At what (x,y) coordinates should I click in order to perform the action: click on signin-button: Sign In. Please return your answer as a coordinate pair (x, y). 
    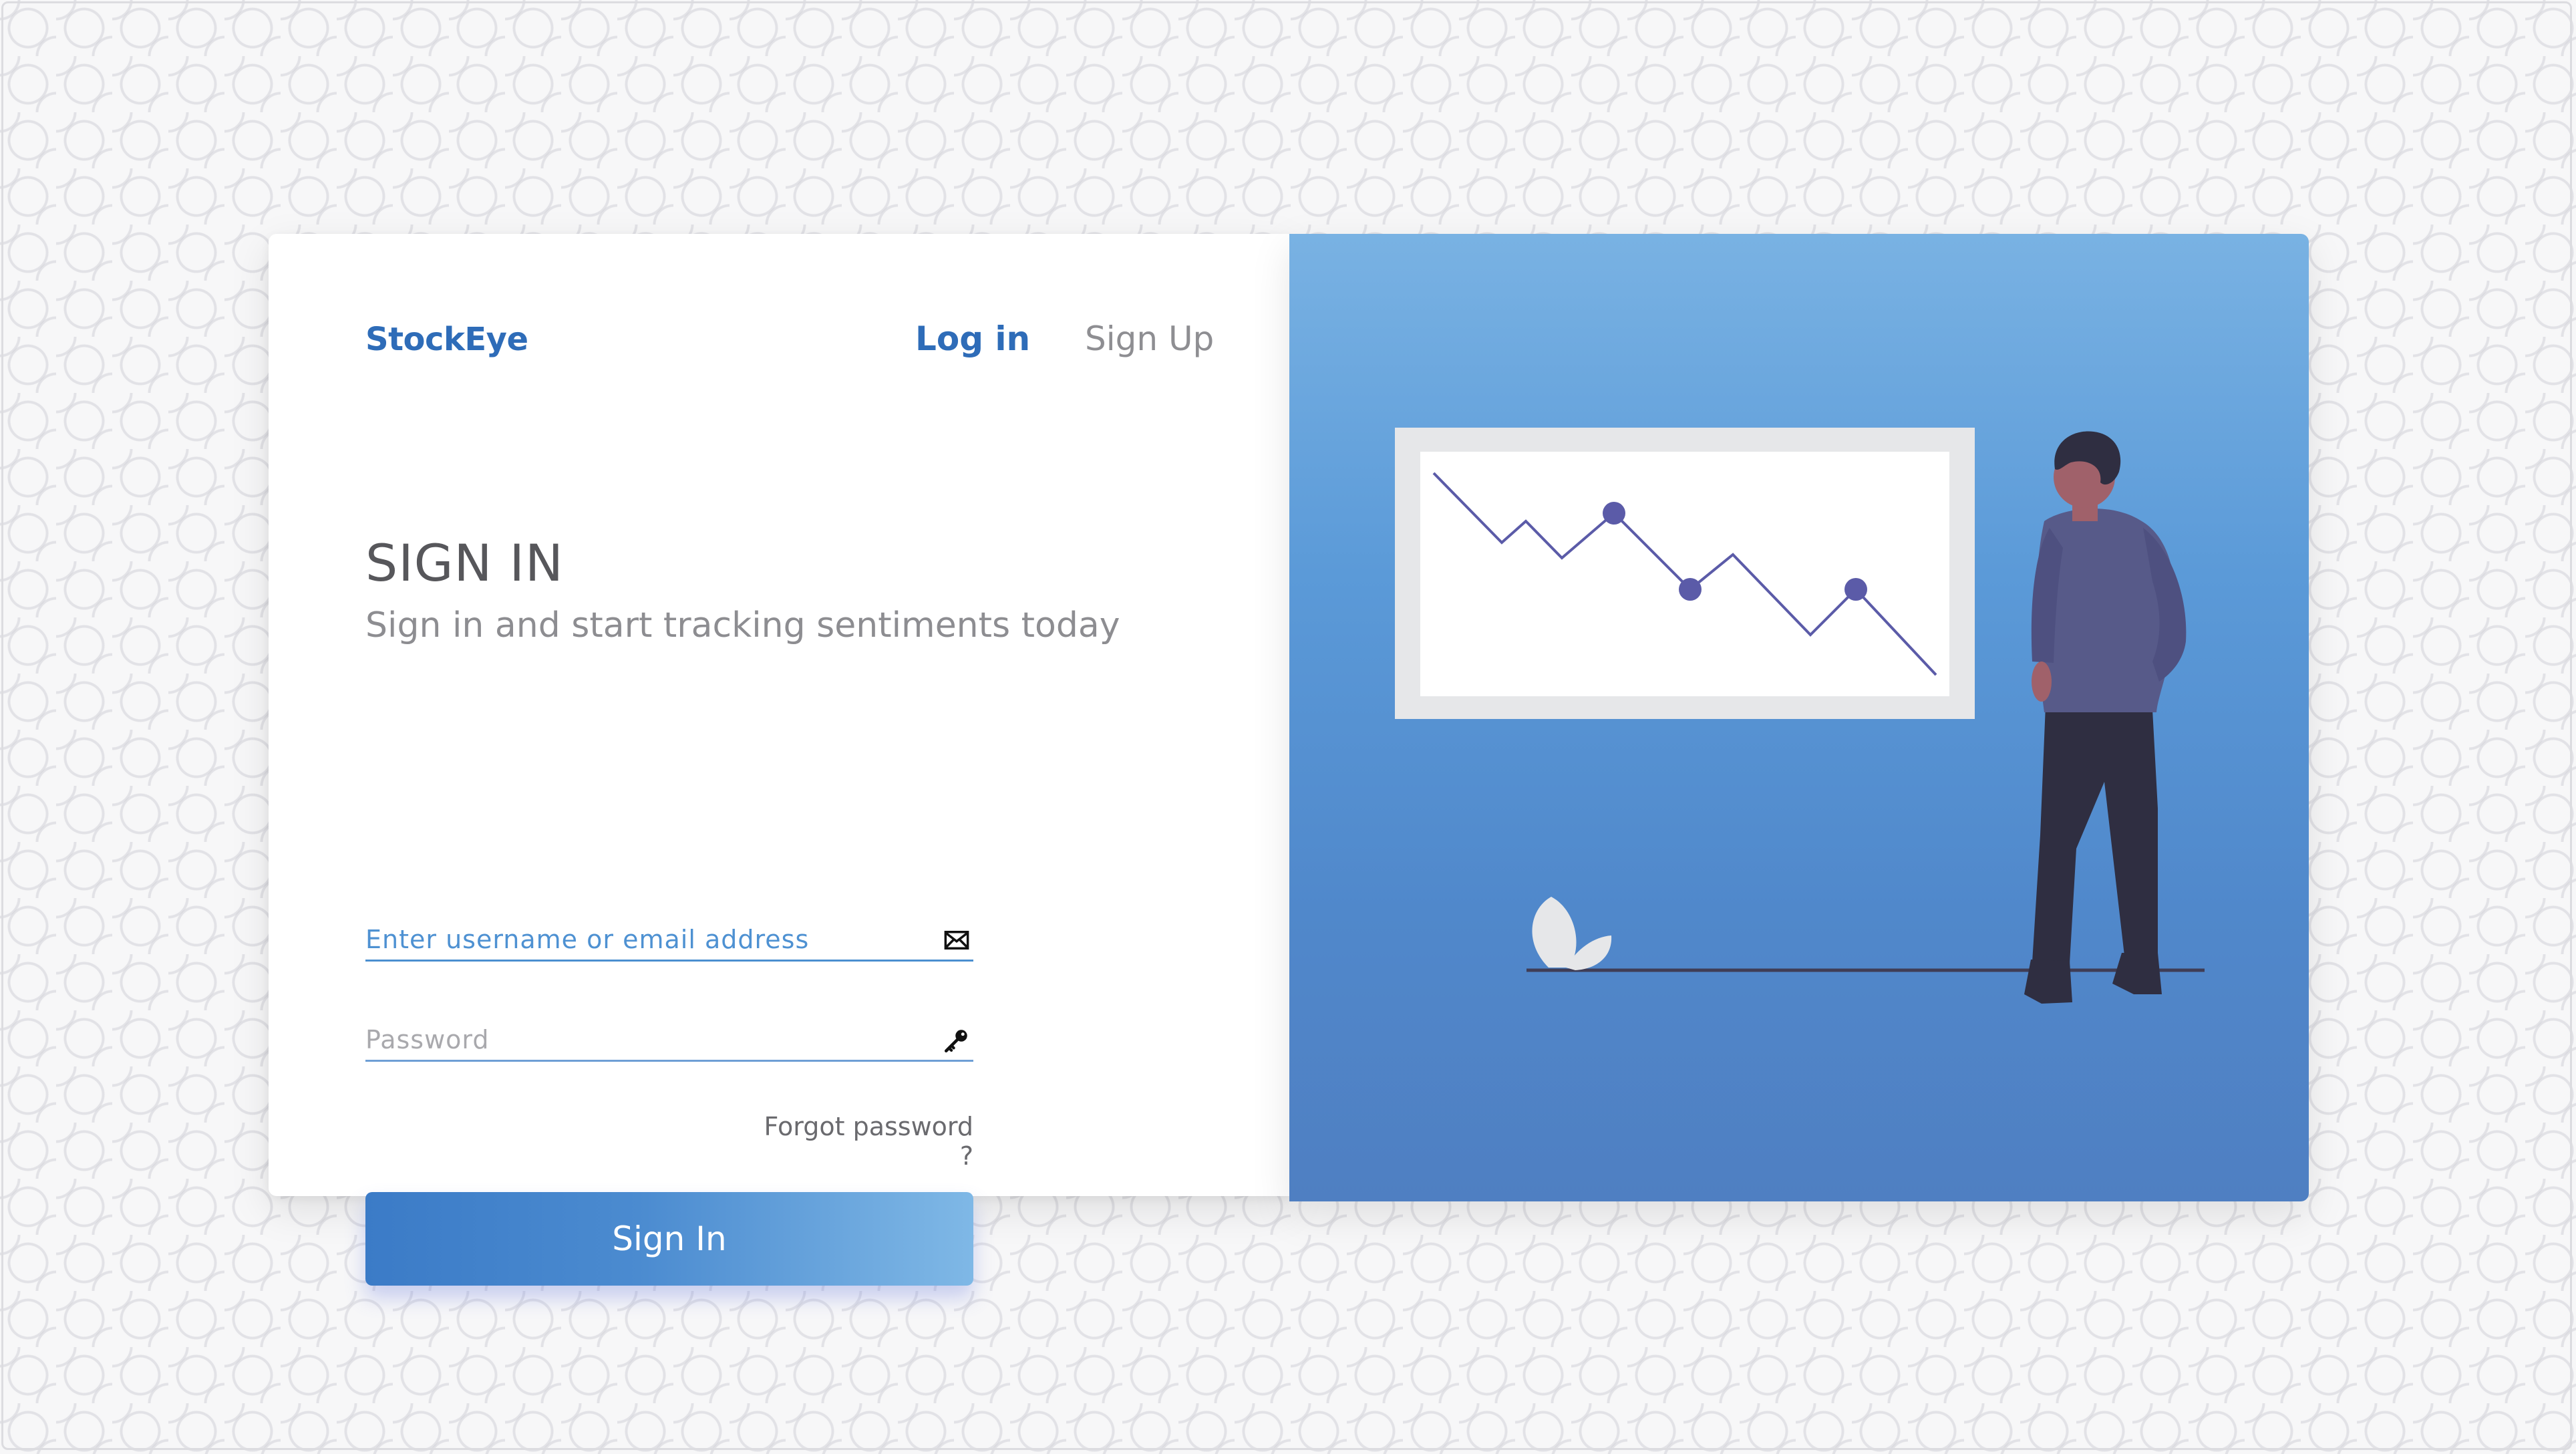
    Looking at the image, I should click on (669, 1239).